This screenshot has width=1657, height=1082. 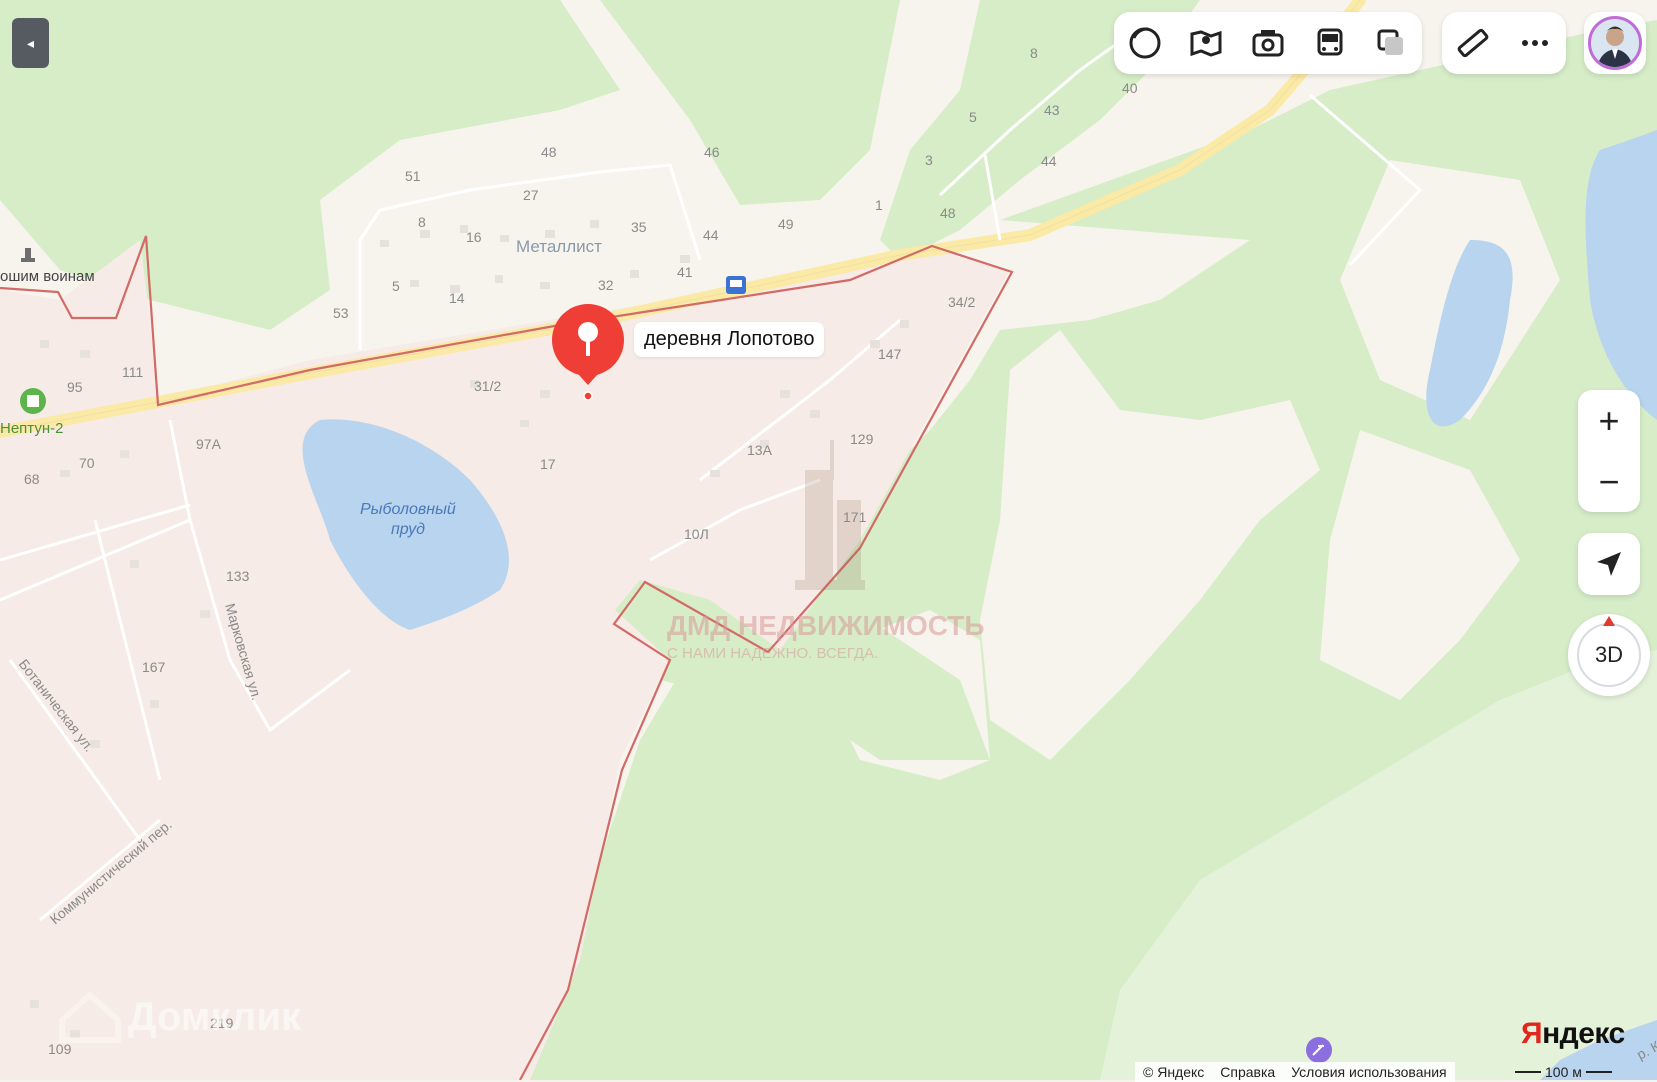 What do you see at coordinates (1583, 1033) in the screenshot?
I see `yandex-logo-text: ндекс` at bounding box center [1583, 1033].